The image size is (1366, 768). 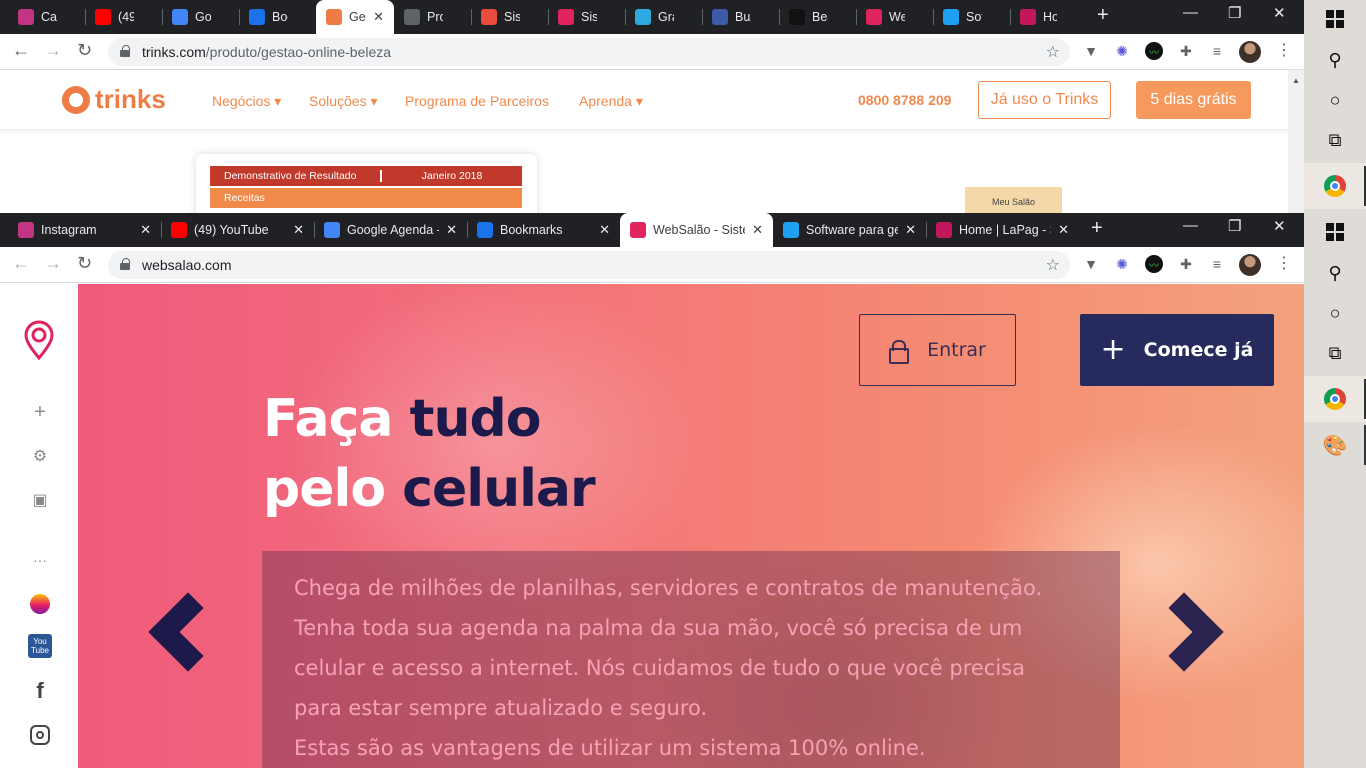 What do you see at coordinates (1193, 100) in the screenshot?
I see `free-trial-button: 5 dias grátis` at bounding box center [1193, 100].